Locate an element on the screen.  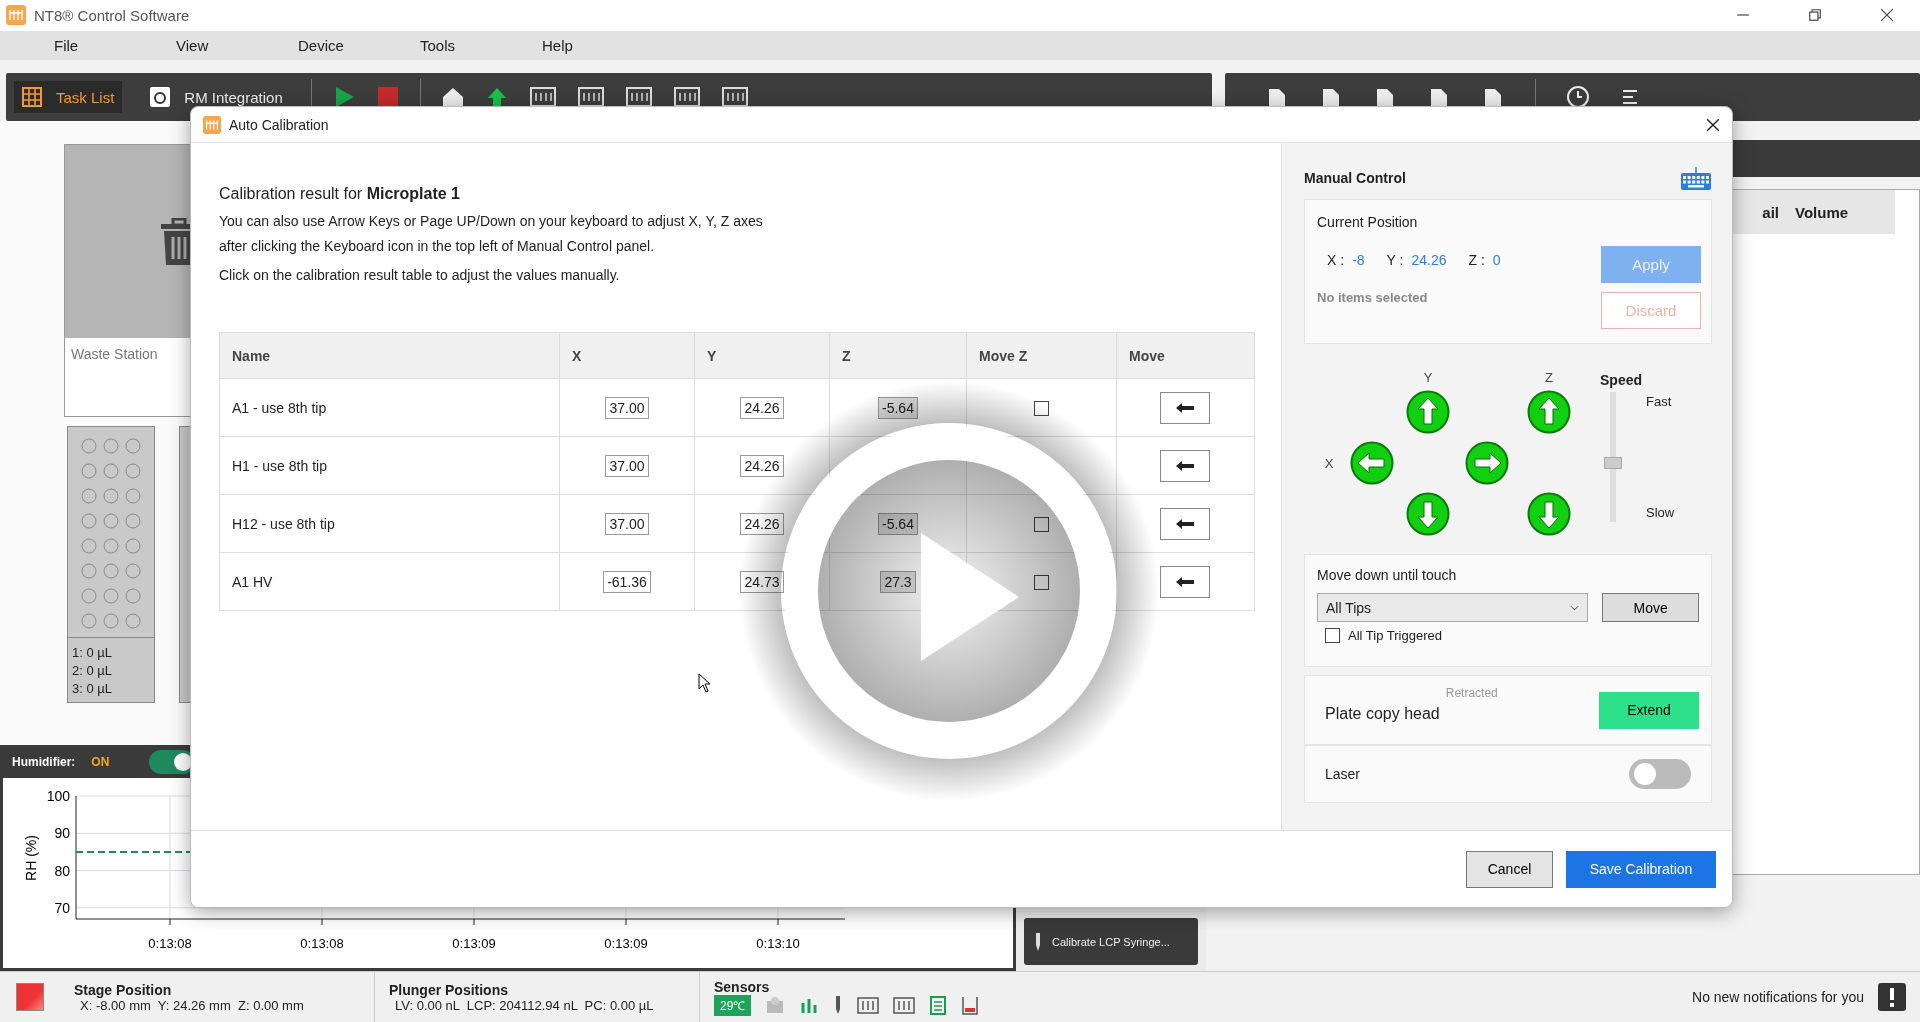
axis-tick-label: 0:13:09 is located at coordinates (626, 944).